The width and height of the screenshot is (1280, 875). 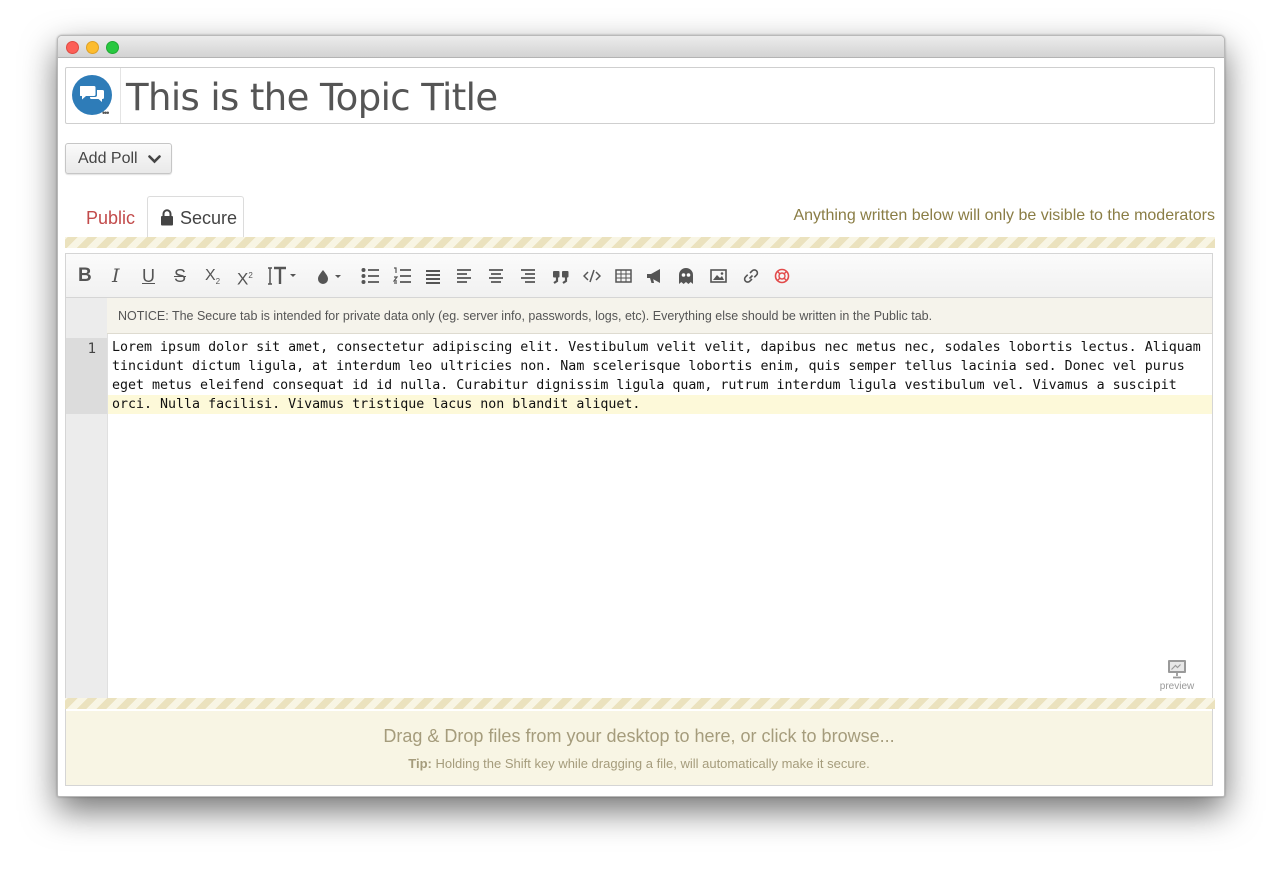 I want to click on table-button, so click(x=623, y=277).